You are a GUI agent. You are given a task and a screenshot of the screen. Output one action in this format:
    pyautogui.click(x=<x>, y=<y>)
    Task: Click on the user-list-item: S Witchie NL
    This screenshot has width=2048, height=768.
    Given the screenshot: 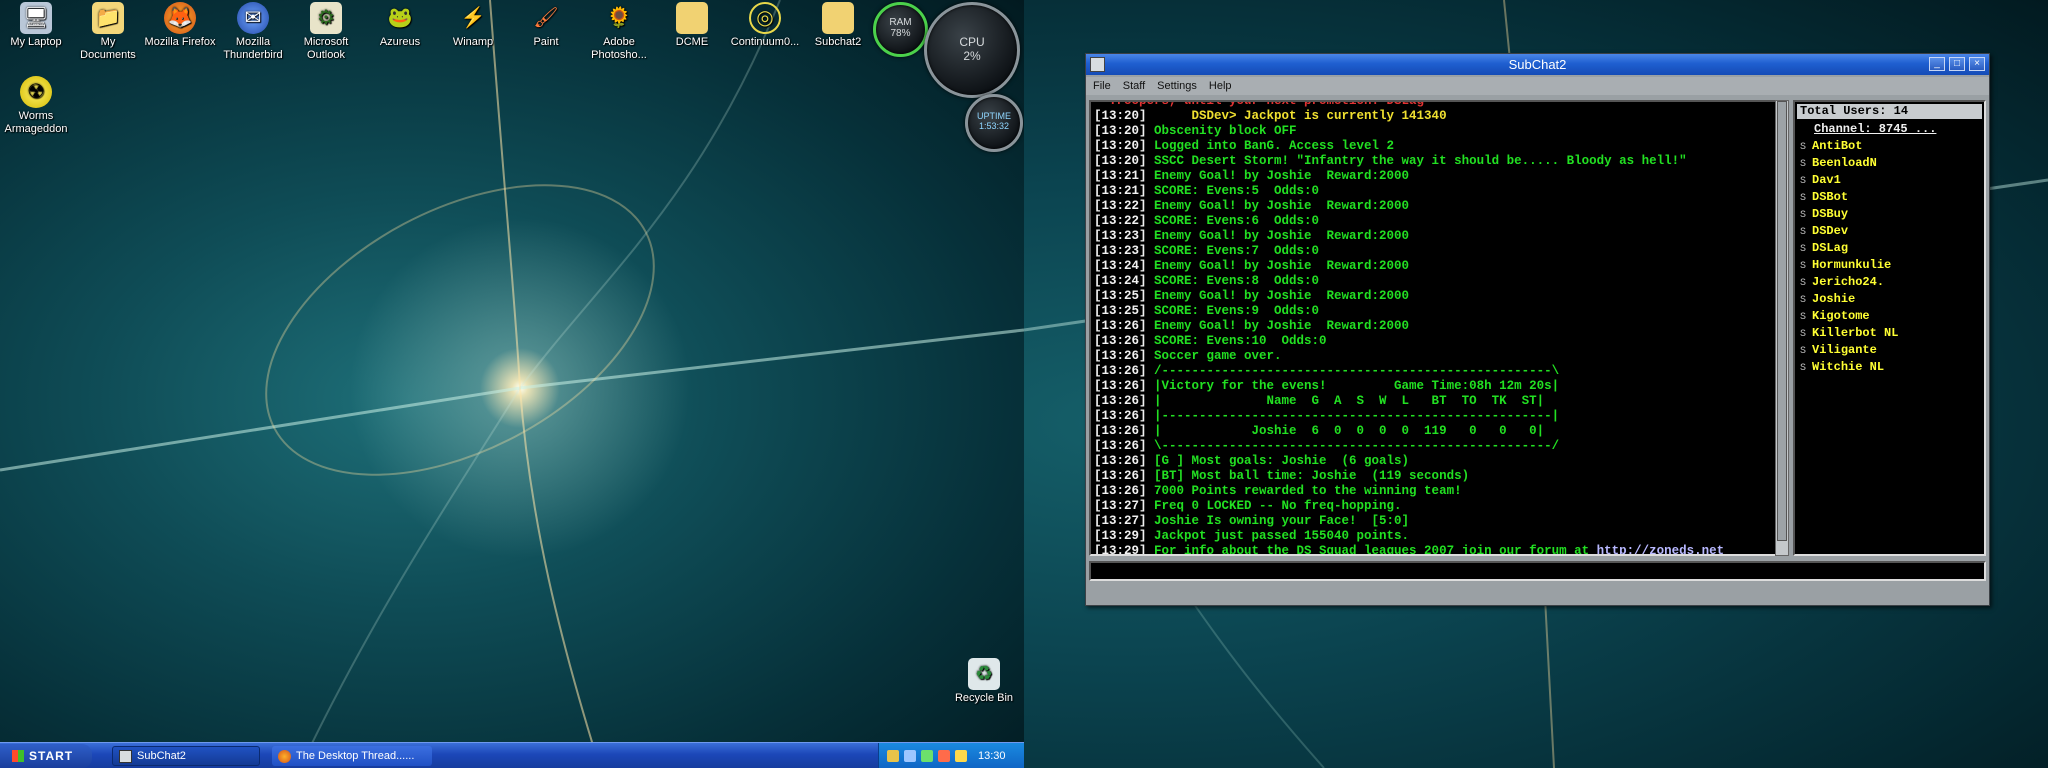 What is the action you would take?
    pyautogui.click(x=1842, y=368)
    